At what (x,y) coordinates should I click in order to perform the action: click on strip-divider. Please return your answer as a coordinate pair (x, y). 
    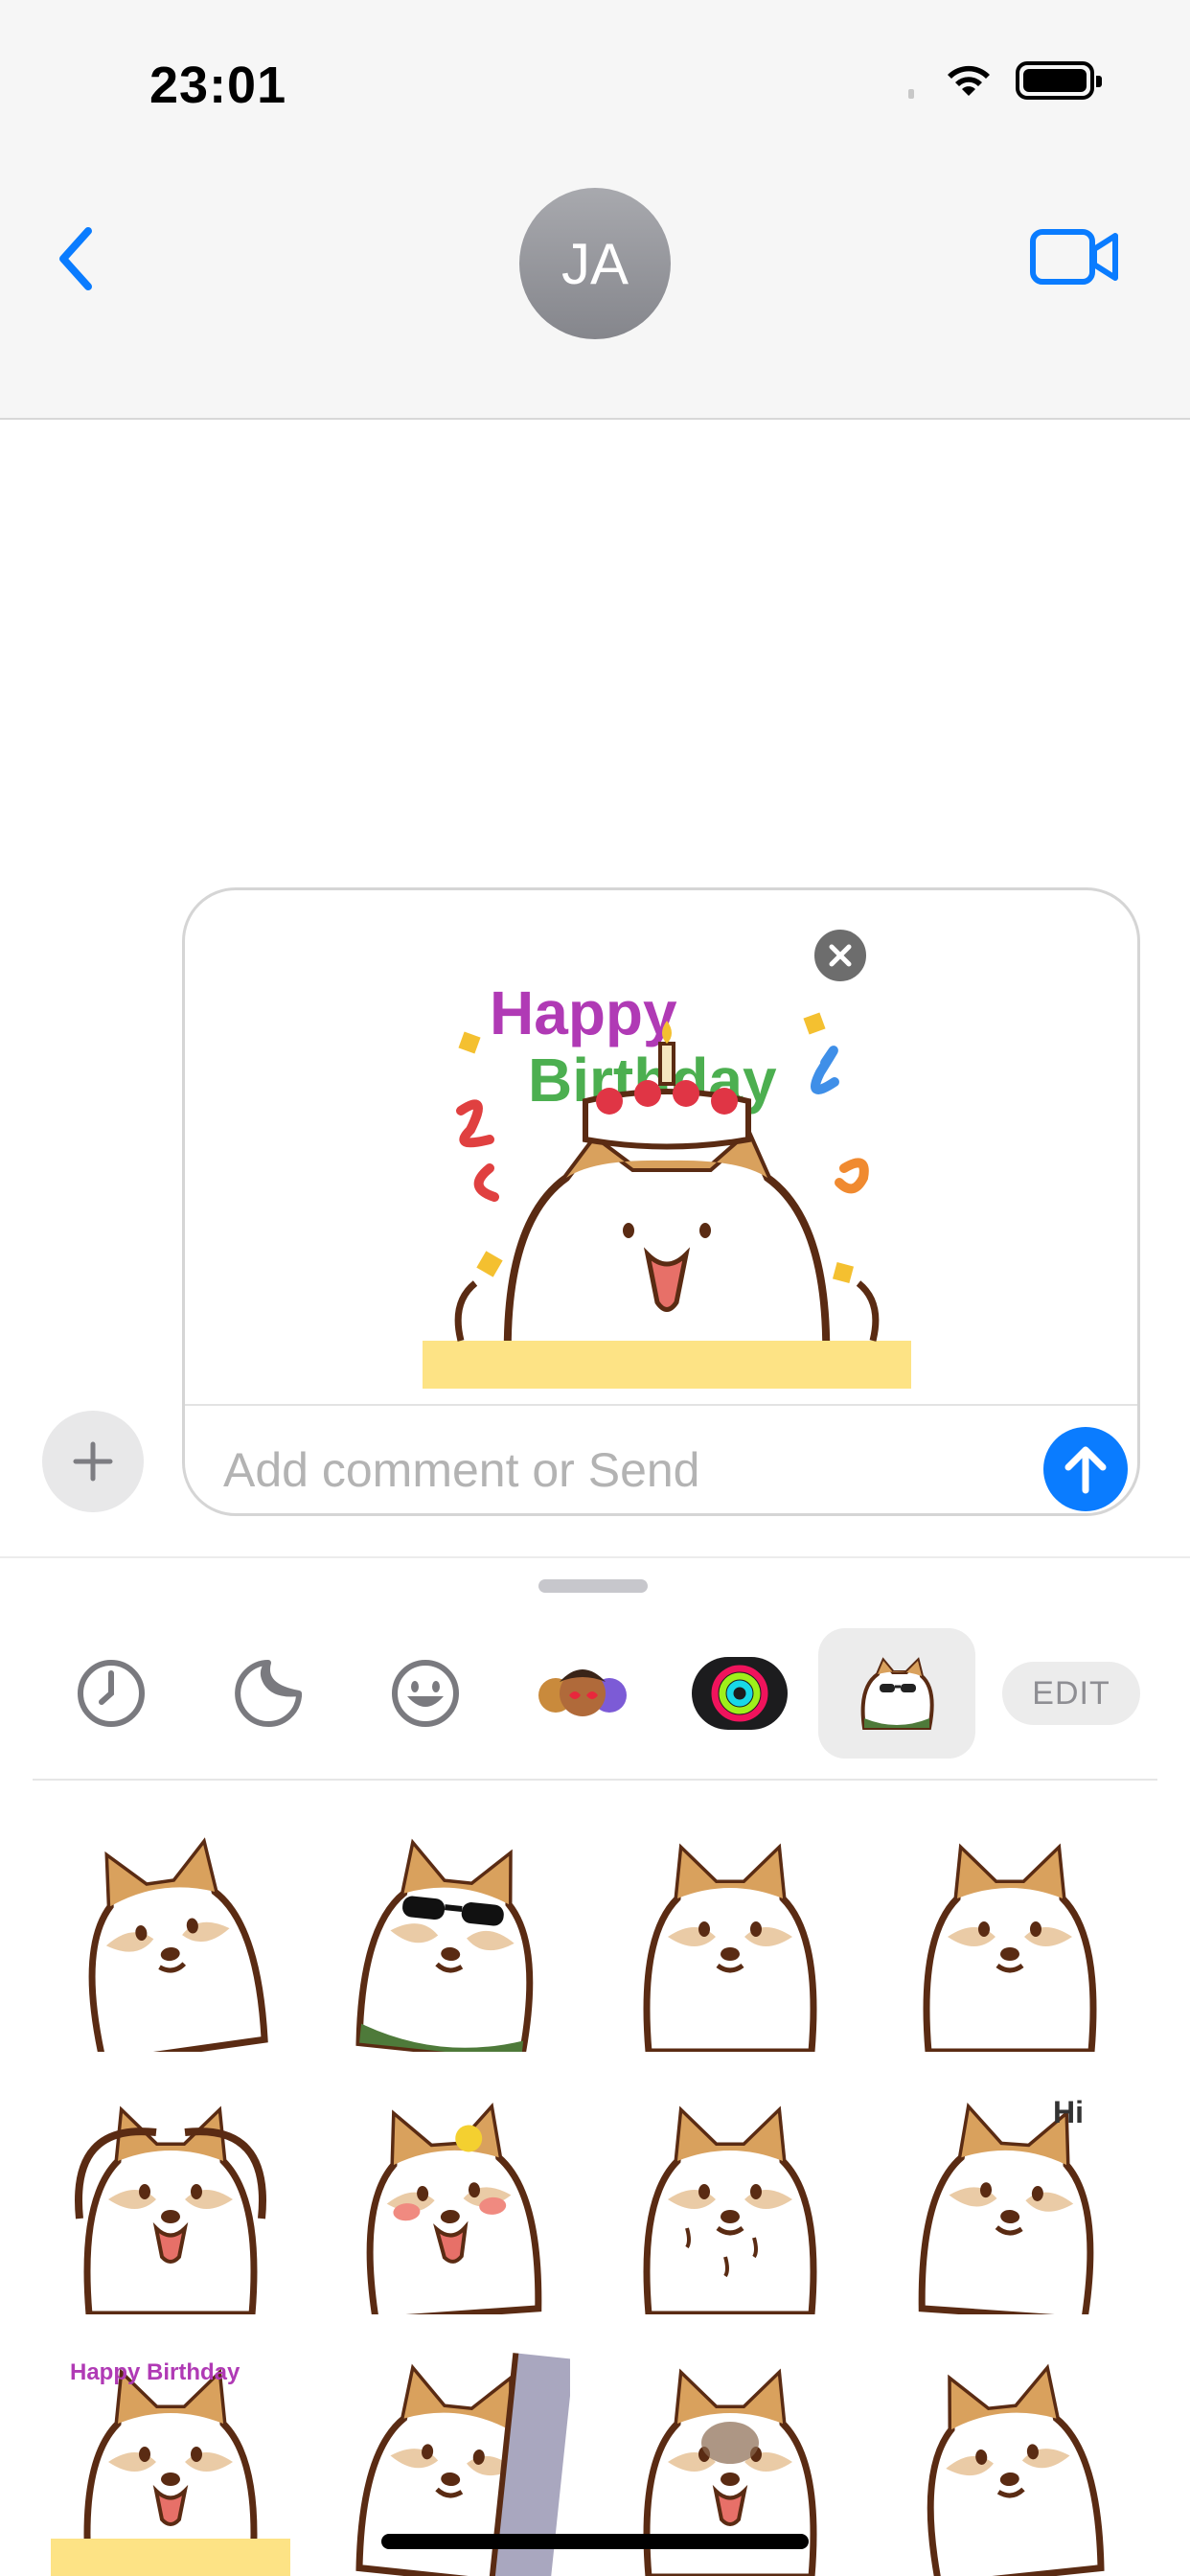
    Looking at the image, I should click on (595, 1780).